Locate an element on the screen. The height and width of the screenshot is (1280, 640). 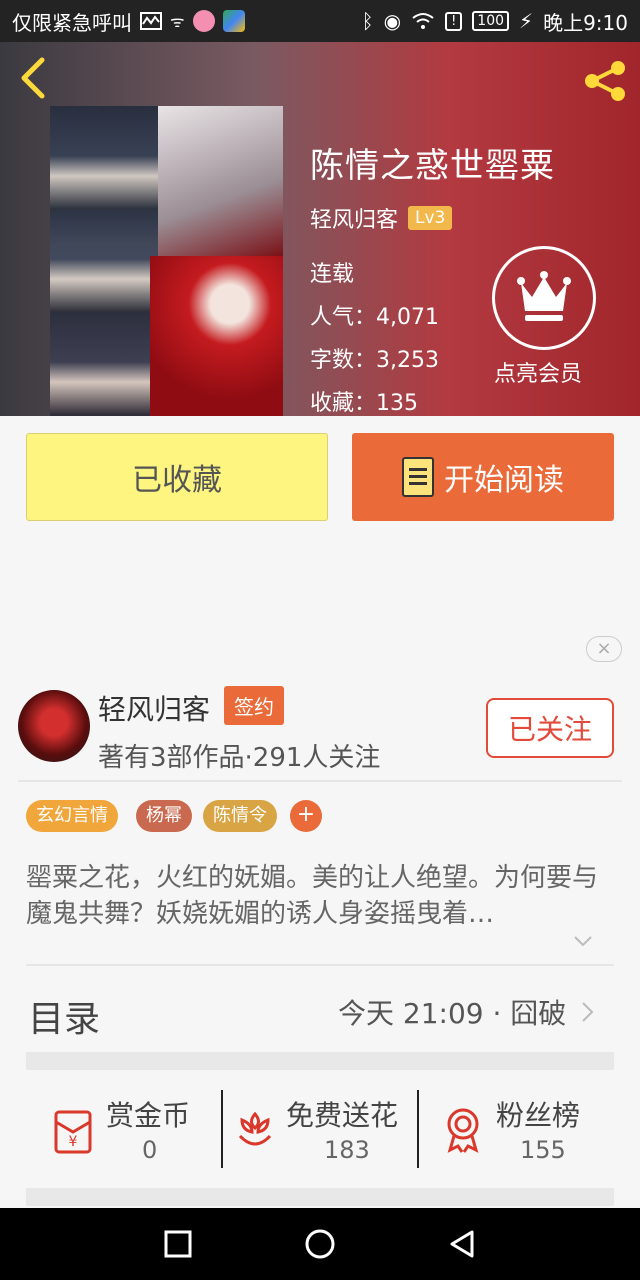
start-reading-label: 开始阅读 is located at coordinates (504, 480).